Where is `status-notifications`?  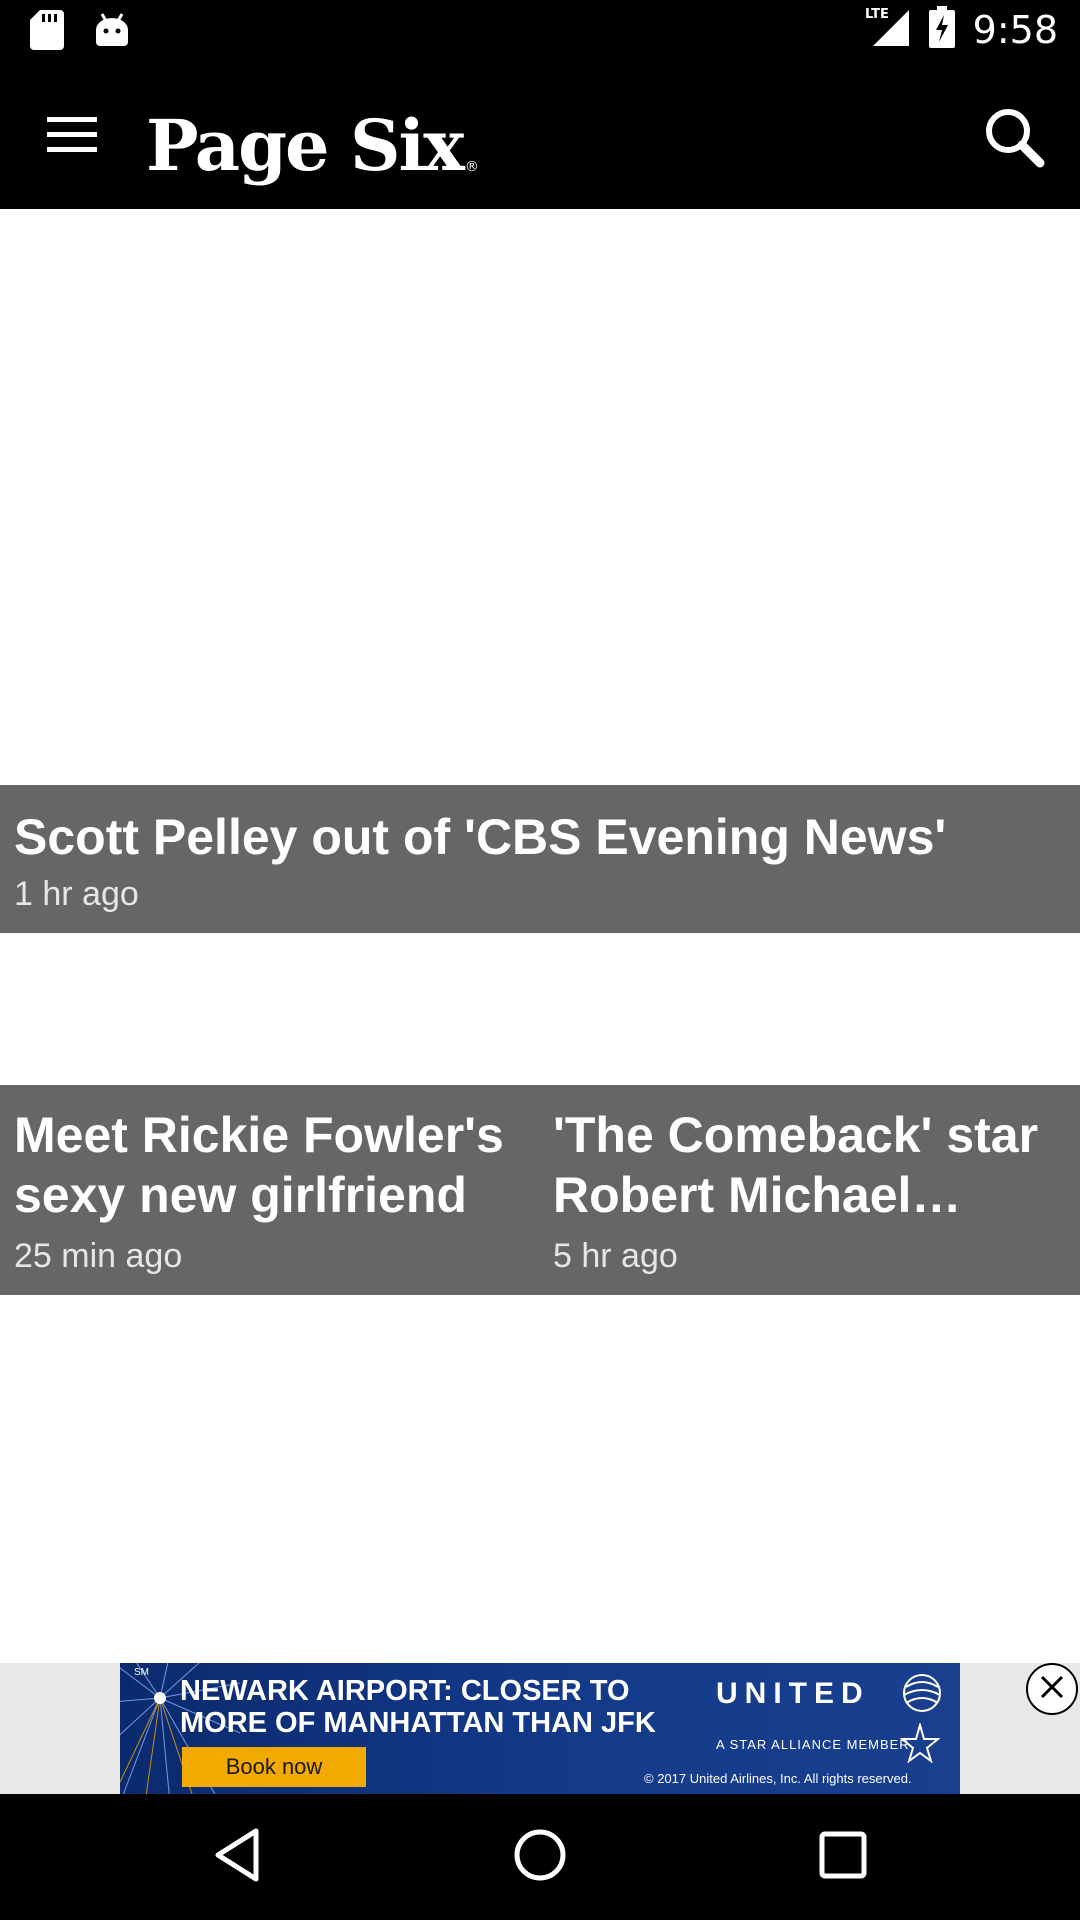 status-notifications is located at coordinates (80, 32).